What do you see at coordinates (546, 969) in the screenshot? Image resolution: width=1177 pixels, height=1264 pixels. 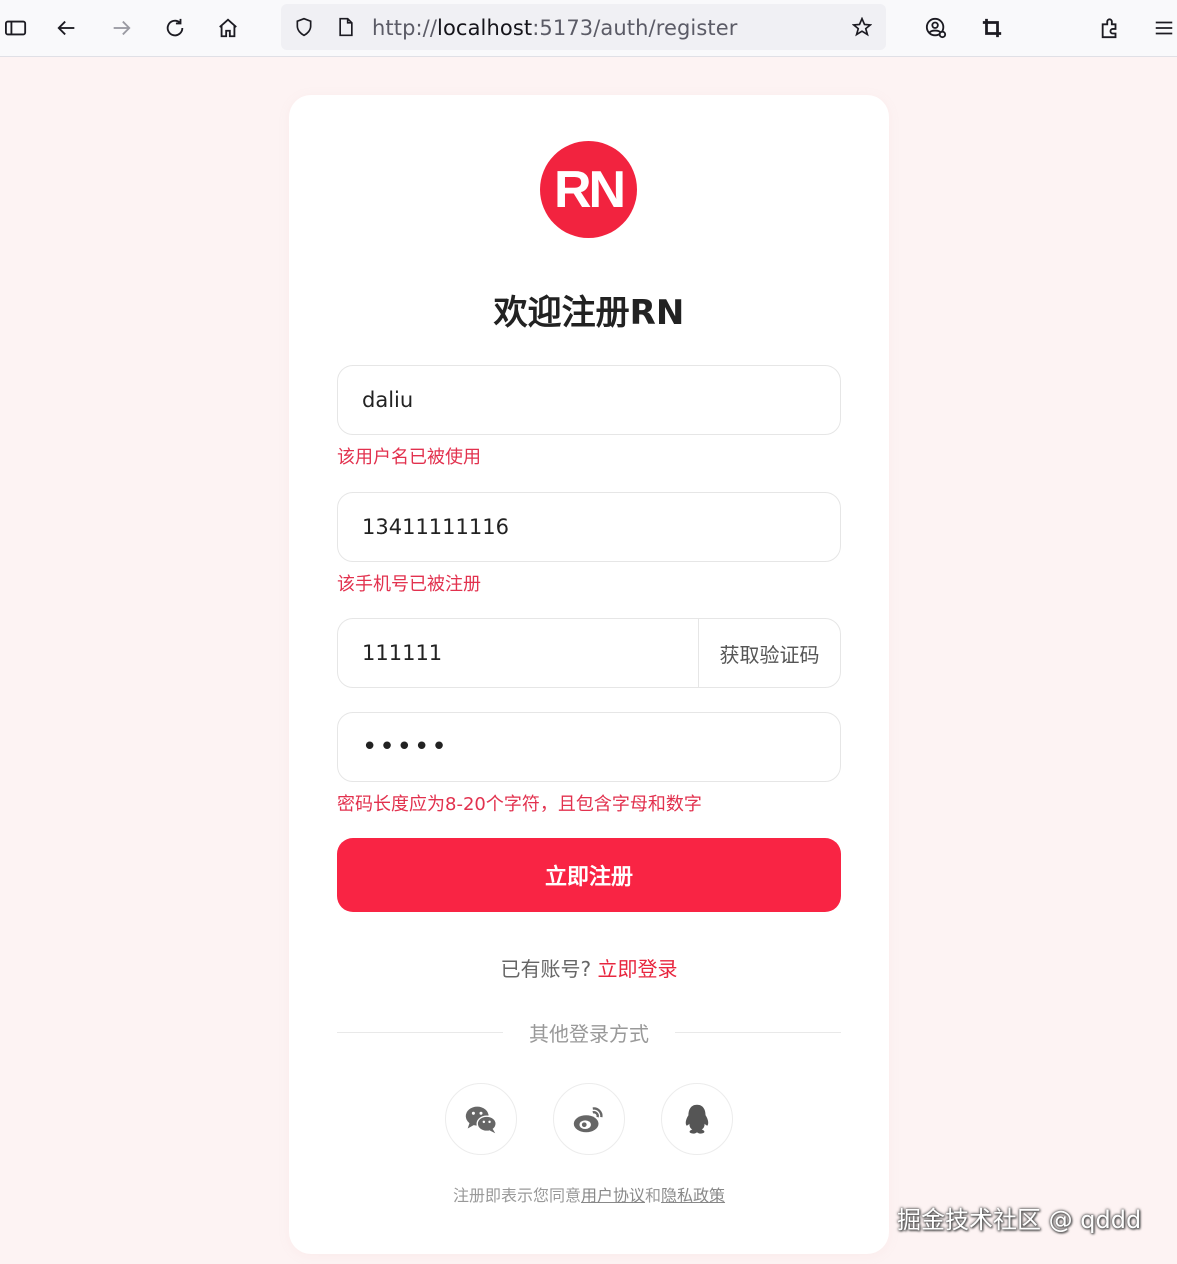 I see `has-account-text: 已有账号?` at bounding box center [546, 969].